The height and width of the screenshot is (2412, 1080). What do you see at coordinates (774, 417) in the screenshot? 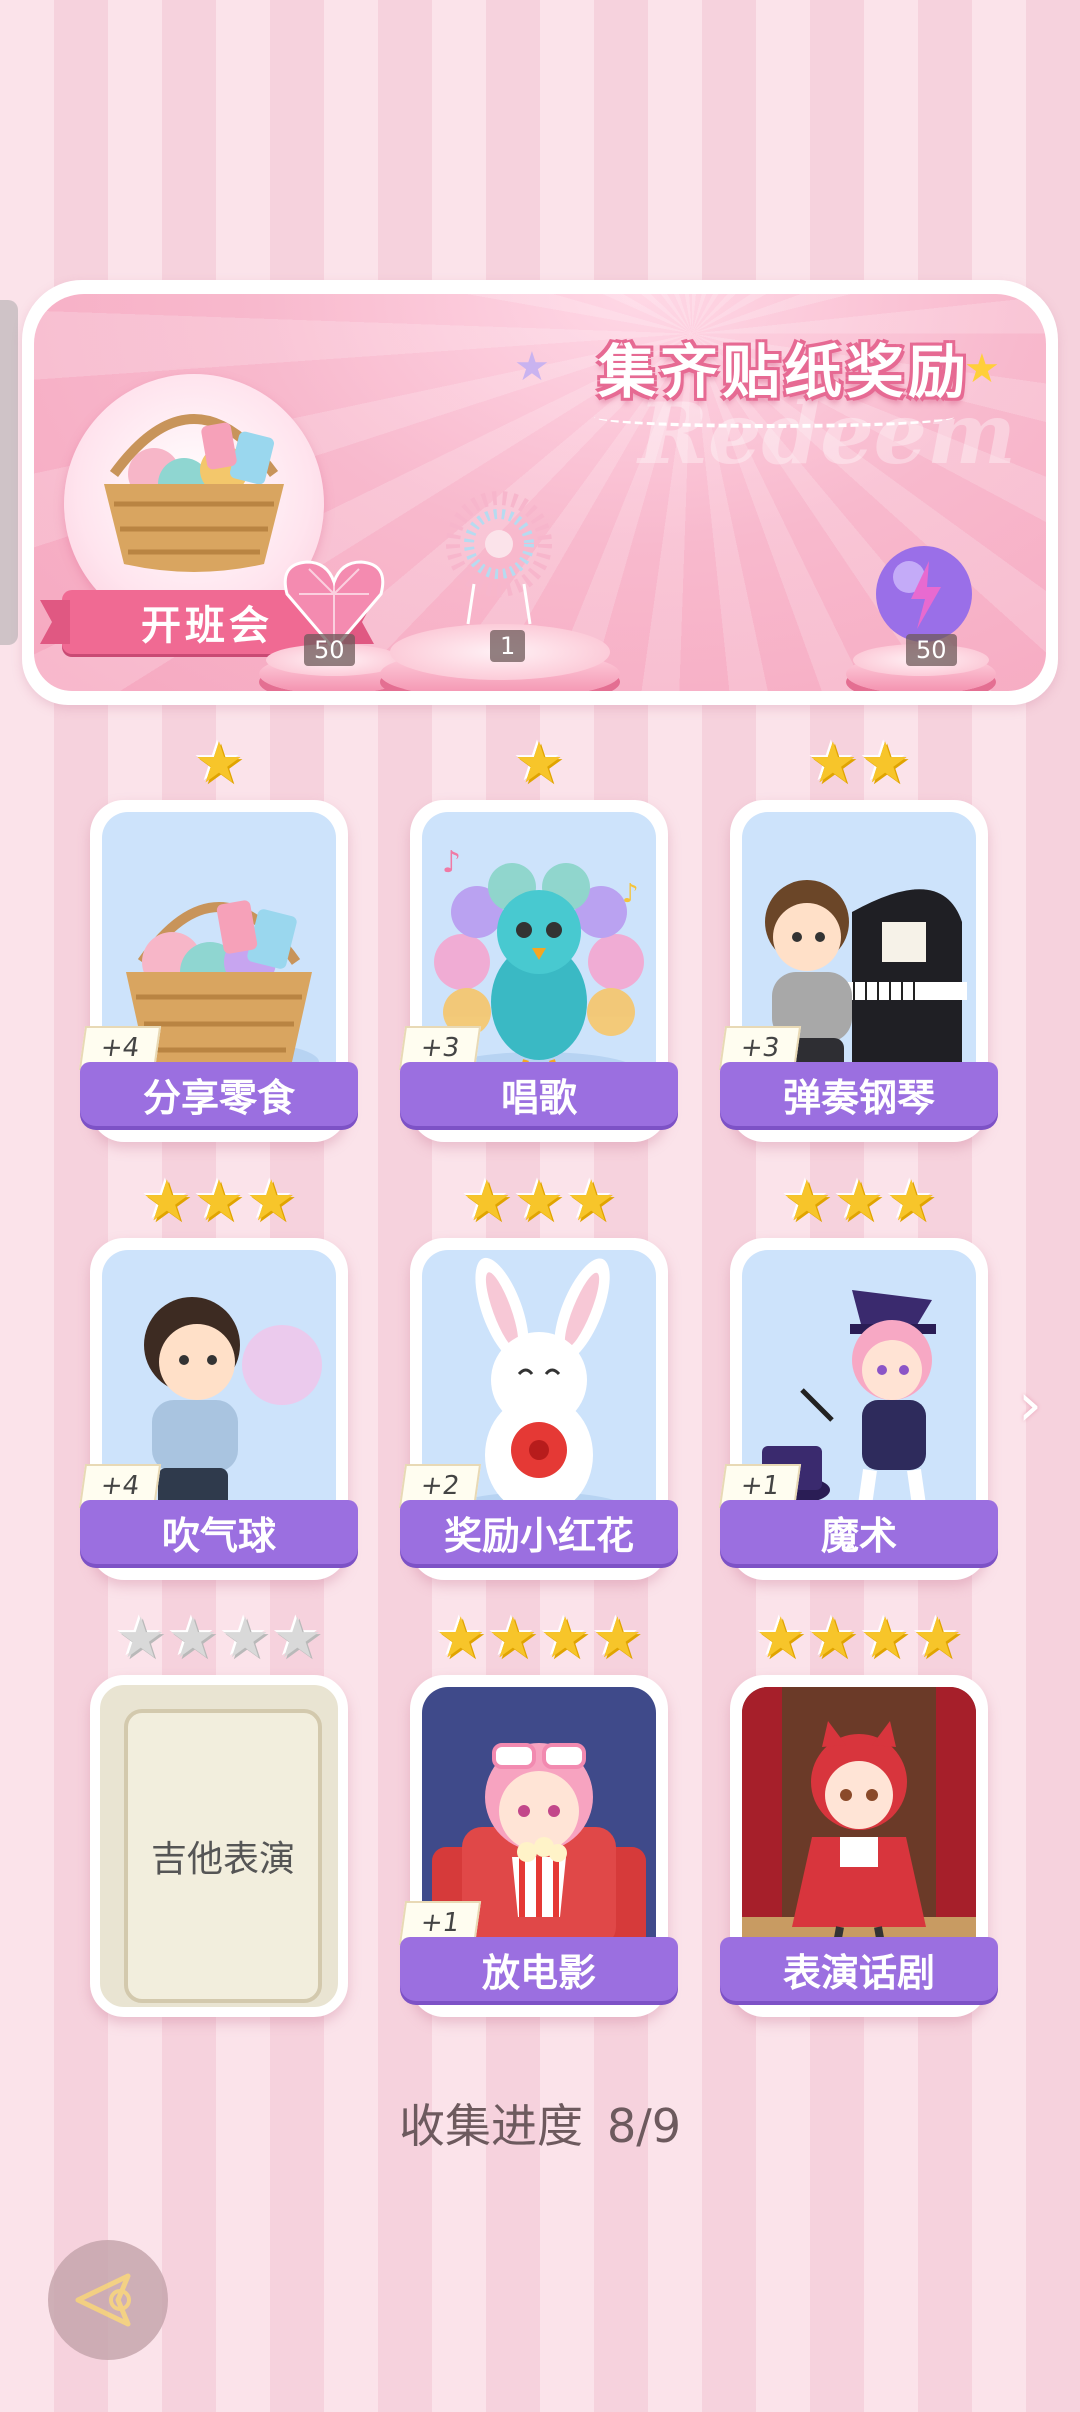
I see `title-underline` at bounding box center [774, 417].